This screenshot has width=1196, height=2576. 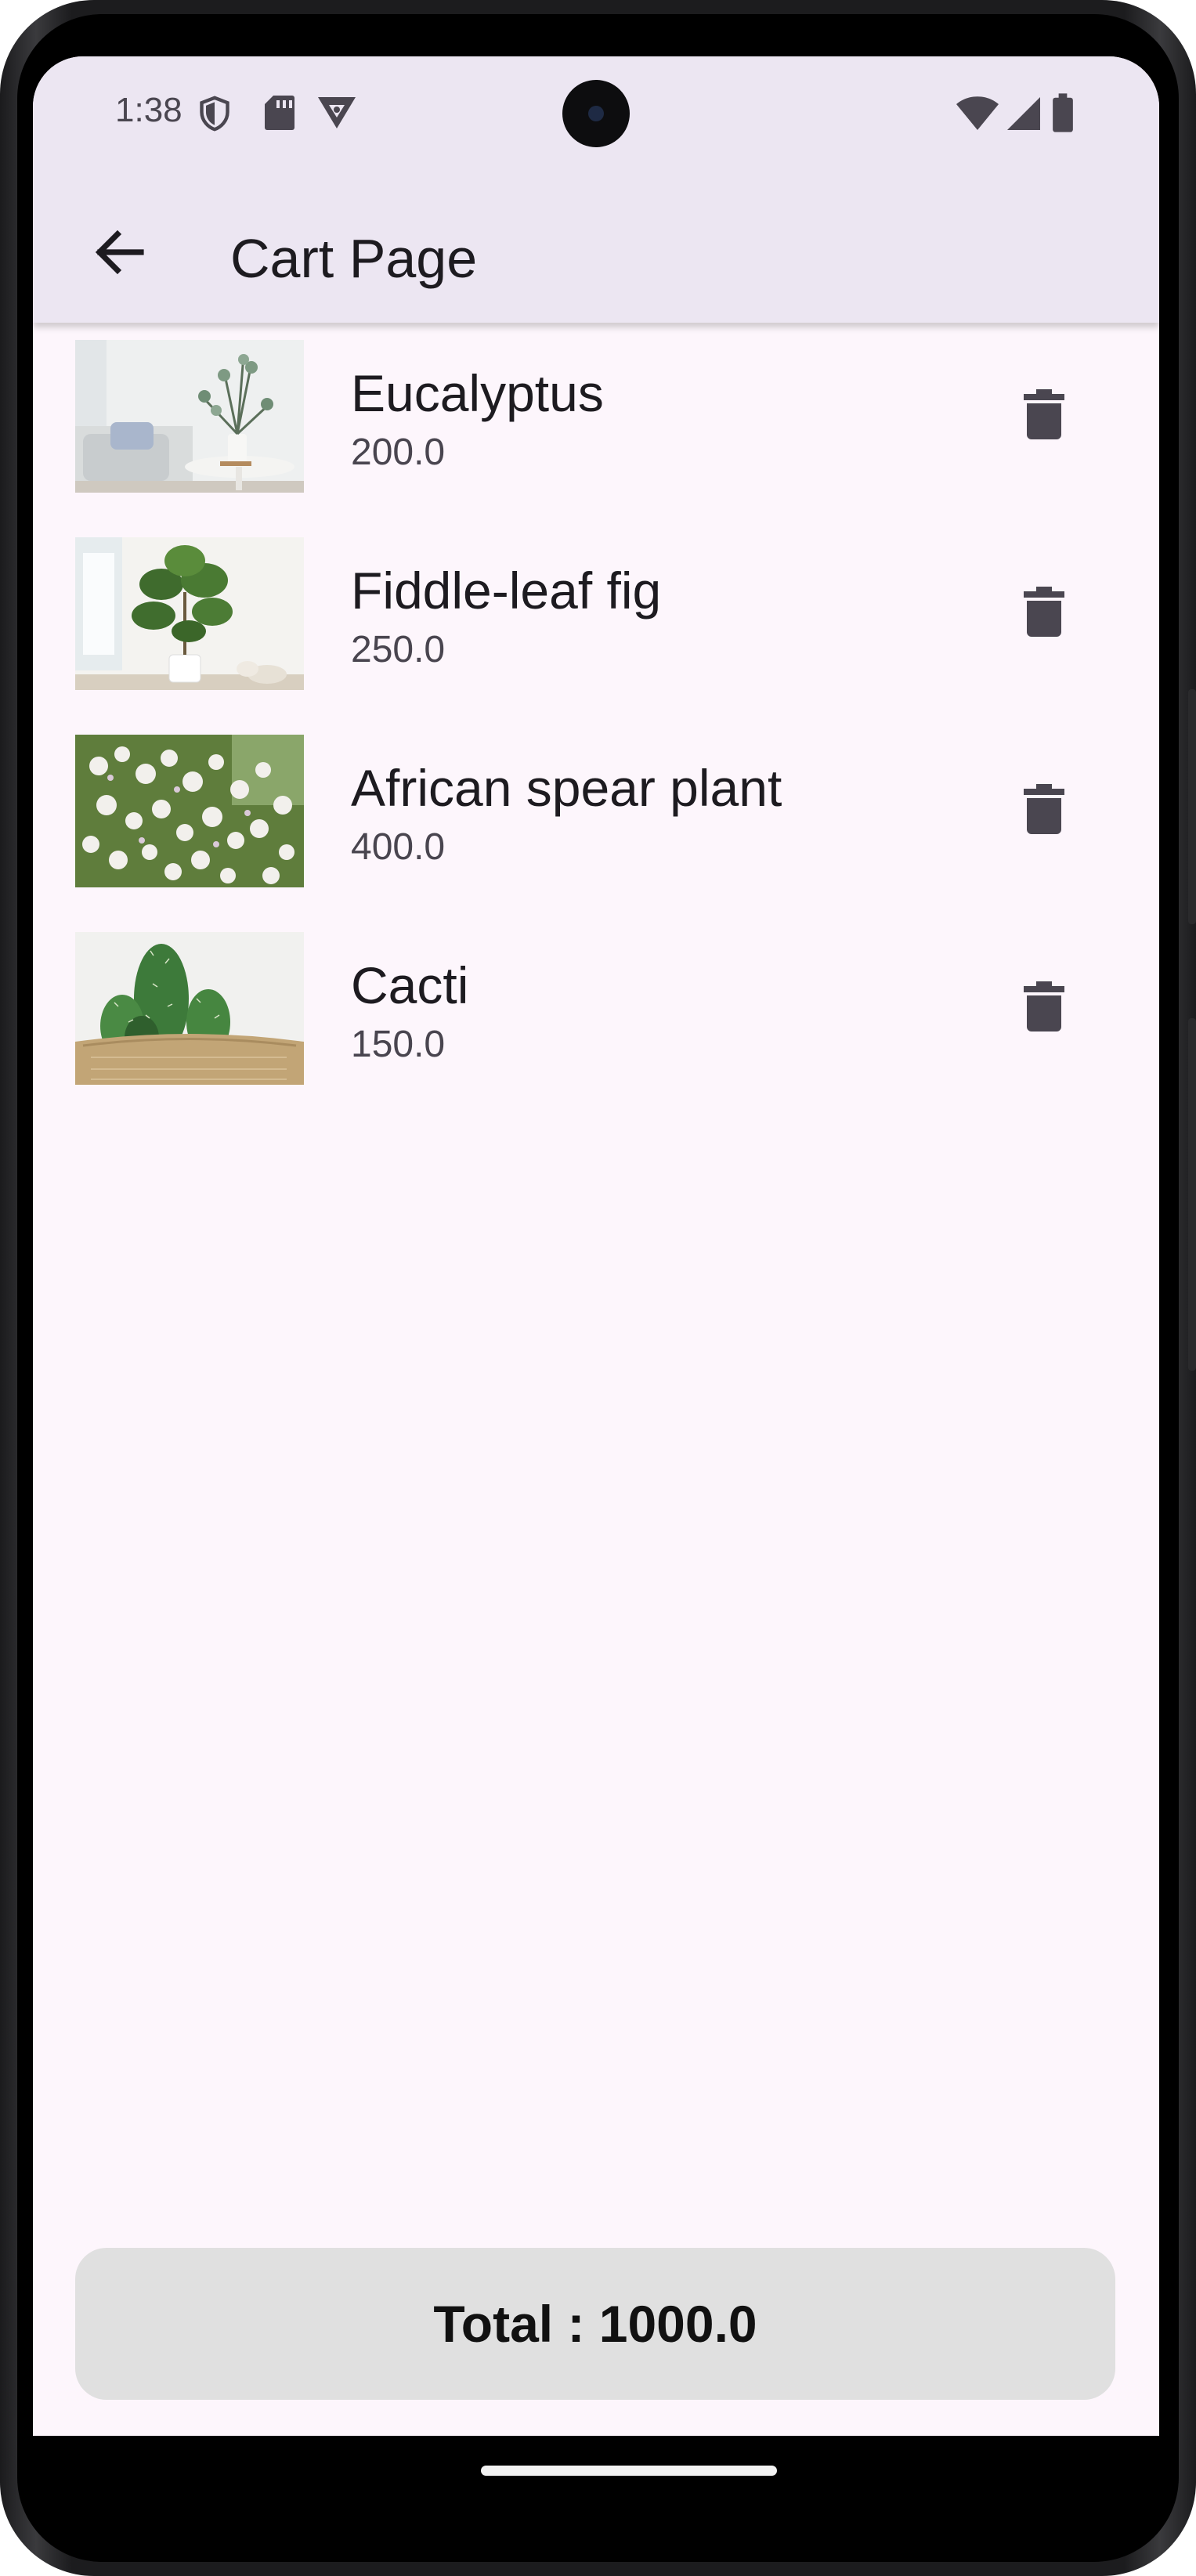 What do you see at coordinates (398, 649) in the screenshot?
I see `item-price: 250.0` at bounding box center [398, 649].